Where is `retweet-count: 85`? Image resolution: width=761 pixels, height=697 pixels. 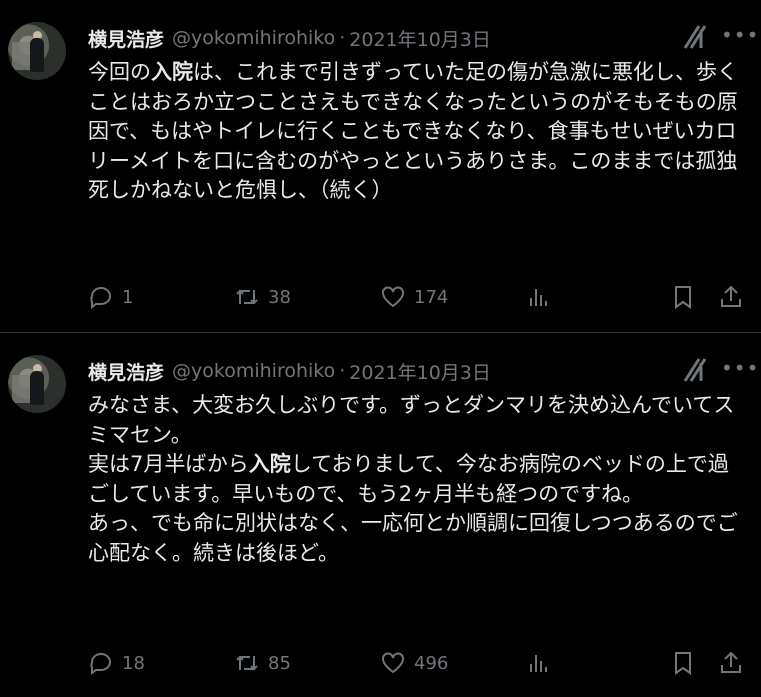
retweet-count: 85 is located at coordinates (279, 663).